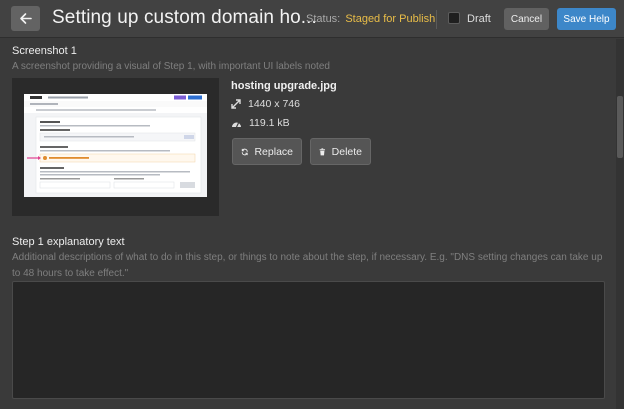 Image resolution: width=624 pixels, height=409 pixels. I want to click on back-button, so click(25, 18).